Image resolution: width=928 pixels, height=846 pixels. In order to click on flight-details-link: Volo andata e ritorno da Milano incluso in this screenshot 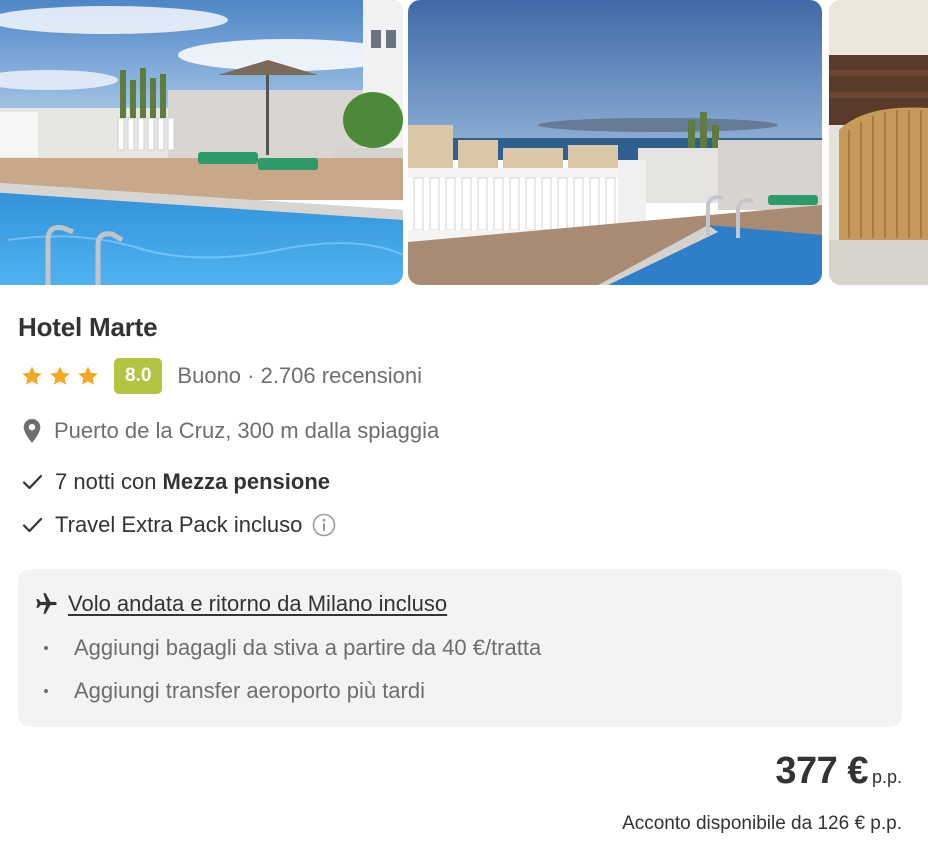, I will do `click(257, 604)`.